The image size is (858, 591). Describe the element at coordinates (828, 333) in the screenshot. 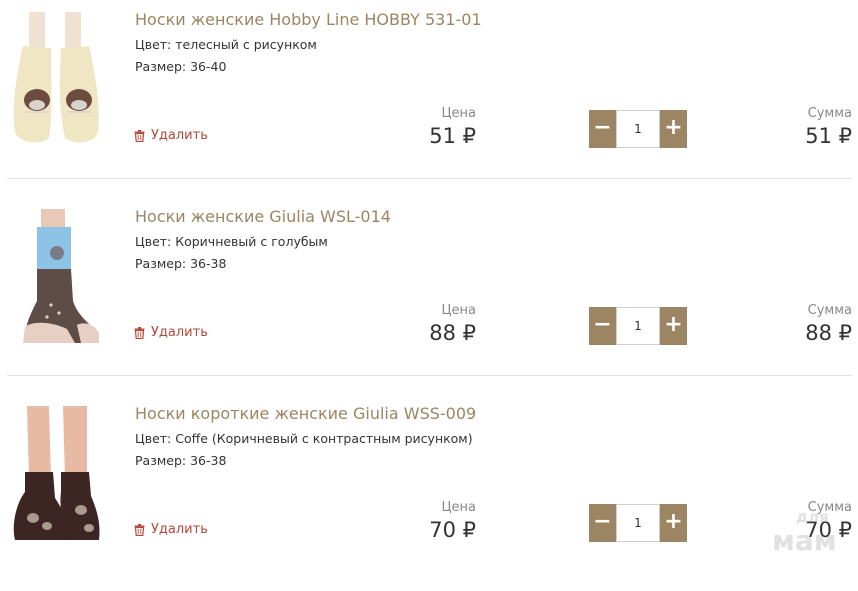

I see `sum-value: 88 ₽` at that location.